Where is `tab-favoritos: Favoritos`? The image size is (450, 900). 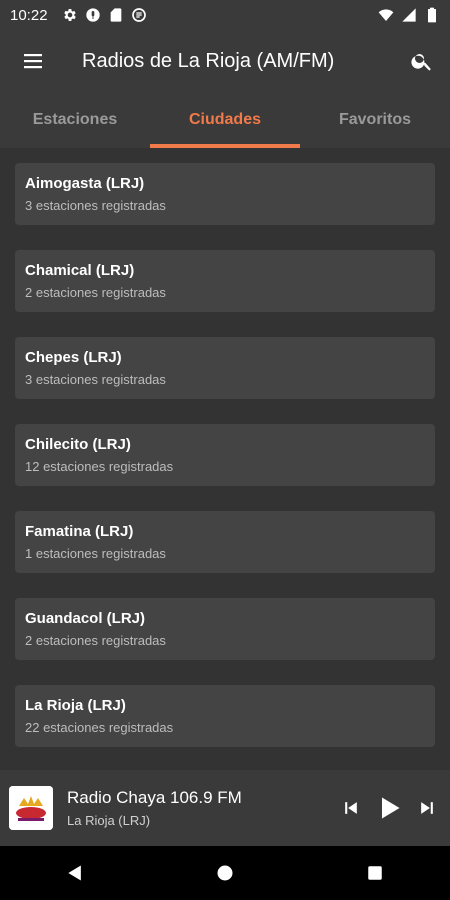
tab-favoritos: Favoritos is located at coordinates (375, 120).